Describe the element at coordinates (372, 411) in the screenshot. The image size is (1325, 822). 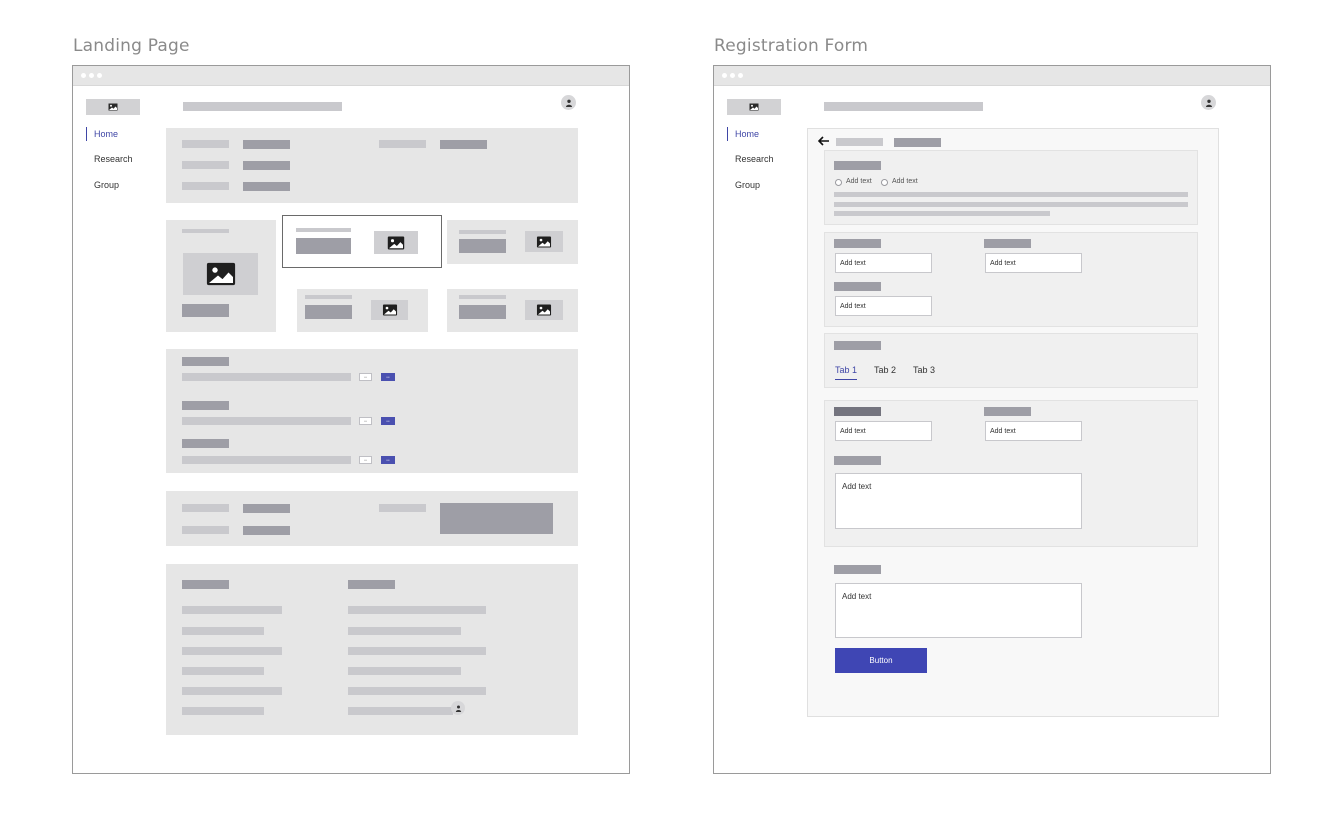
I see `list-panel: ••• ••• ••• ••• ••• •••` at that location.